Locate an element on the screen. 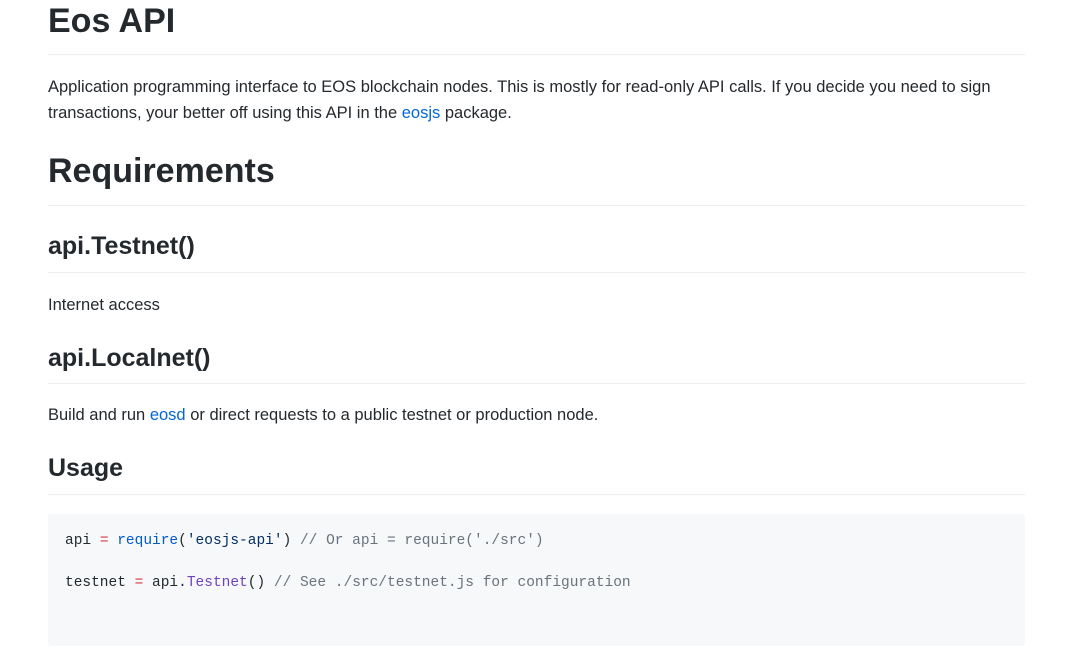 Image resolution: width=1071 pixels, height=646 pixels. usage-heading: Usage is located at coordinates (536, 474).